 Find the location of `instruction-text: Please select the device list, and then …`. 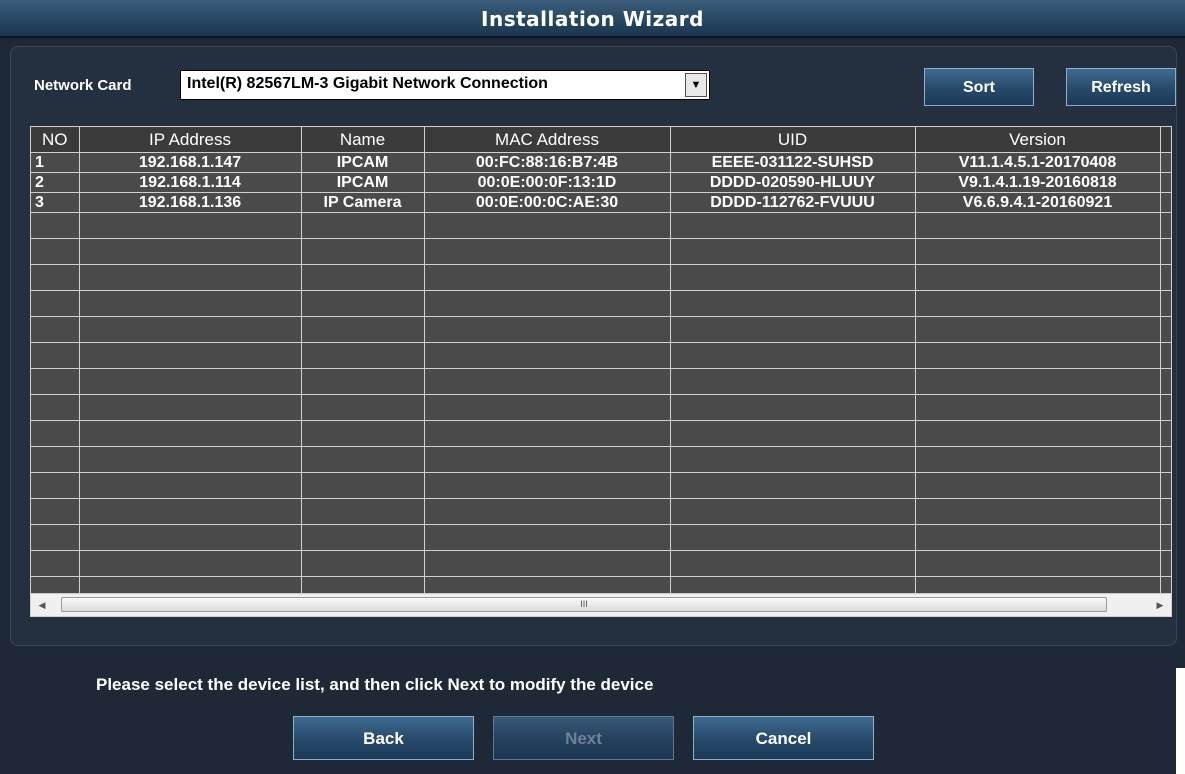

instruction-text: Please select the device list, and then … is located at coordinates (375, 684).